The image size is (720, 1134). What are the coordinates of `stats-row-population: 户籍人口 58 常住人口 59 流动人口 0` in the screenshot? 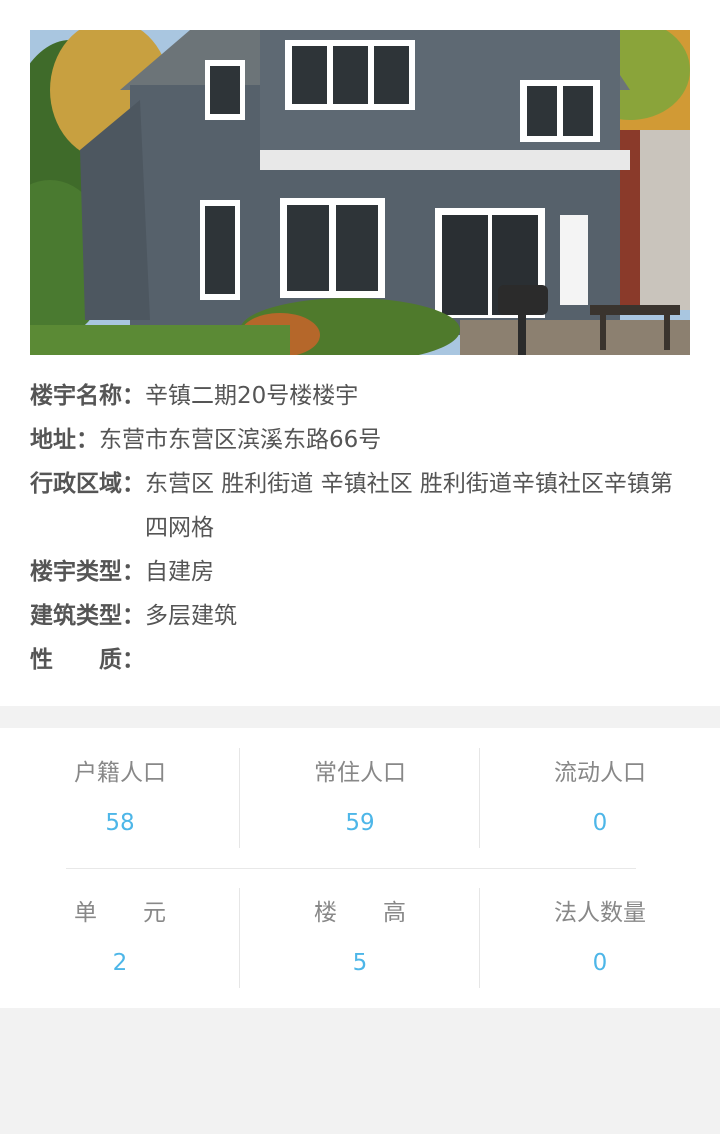 It's located at (360, 798).